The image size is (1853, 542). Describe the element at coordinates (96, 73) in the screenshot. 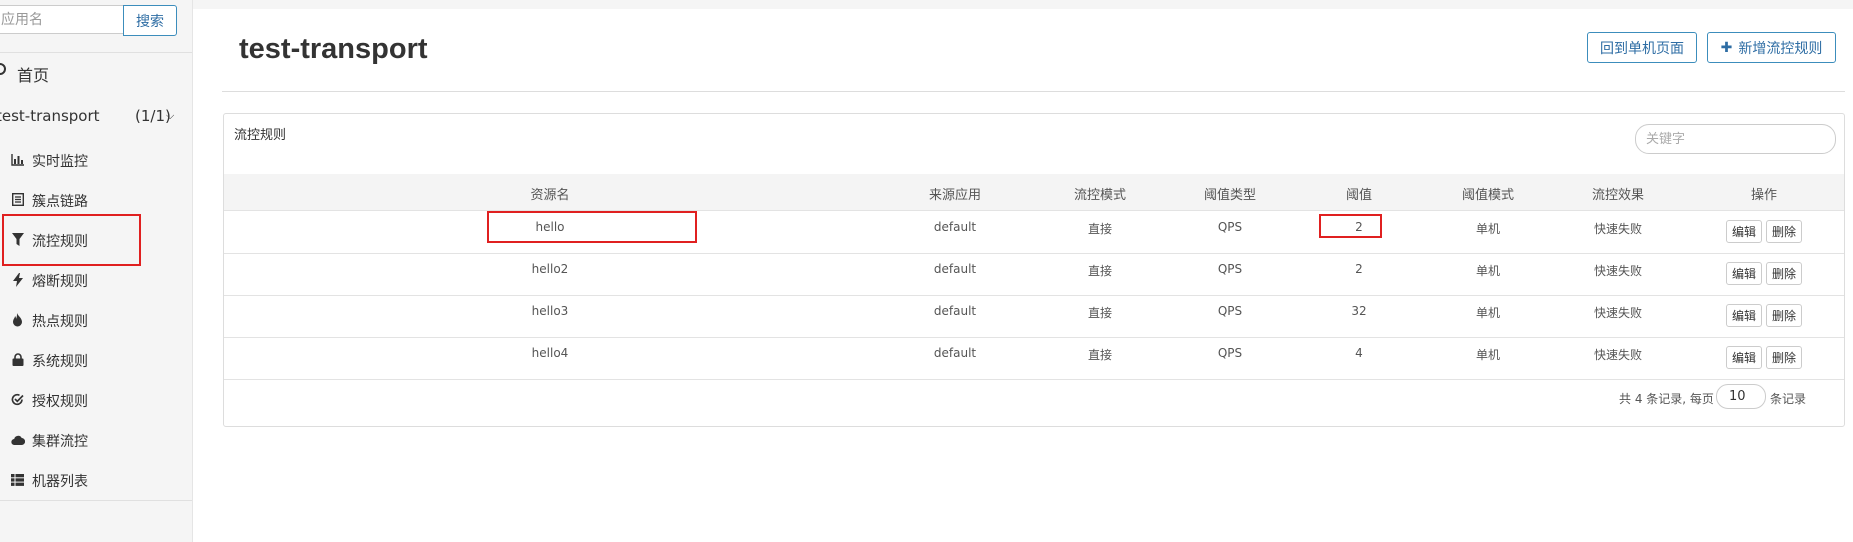

I see `sidebar-item-home: 首页` at that location.